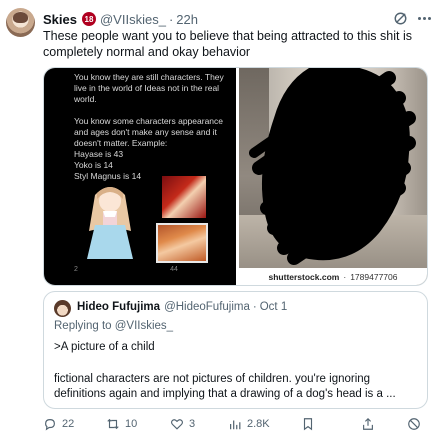 The height and width of the screenshot is (447, 440). Describe the element at coordinates (121, 424) in the screenshot. I see `repost-button: 10` at that location.